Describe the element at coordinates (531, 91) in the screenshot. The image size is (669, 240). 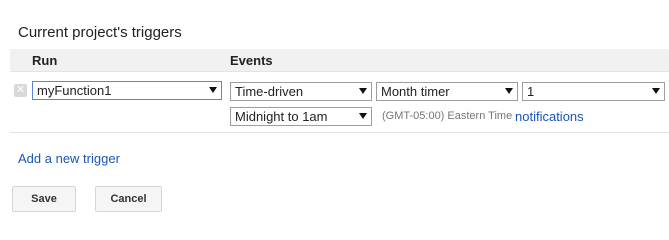
I see `day-of-month-value: 1` at that location.